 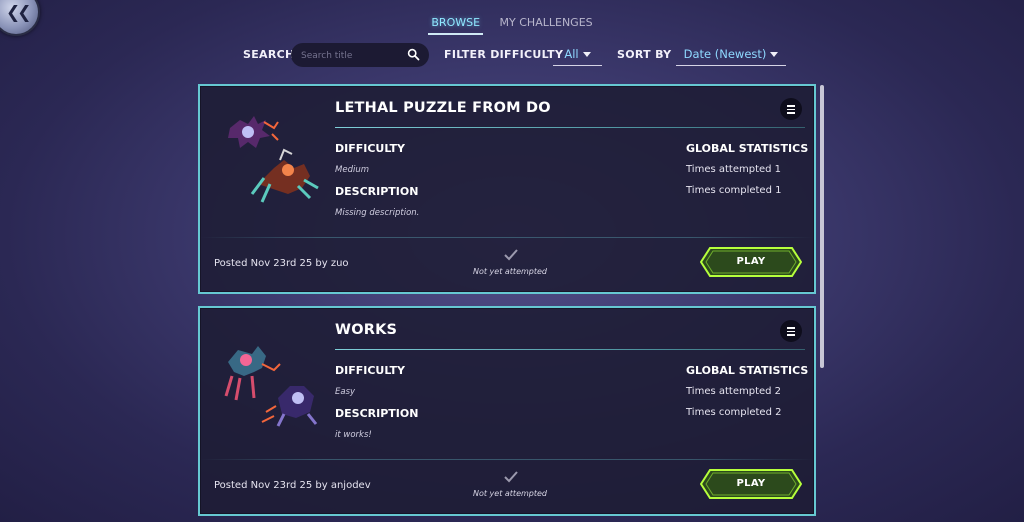 I want to click on challenge-title: WORKS, so click(x=366, y=330).